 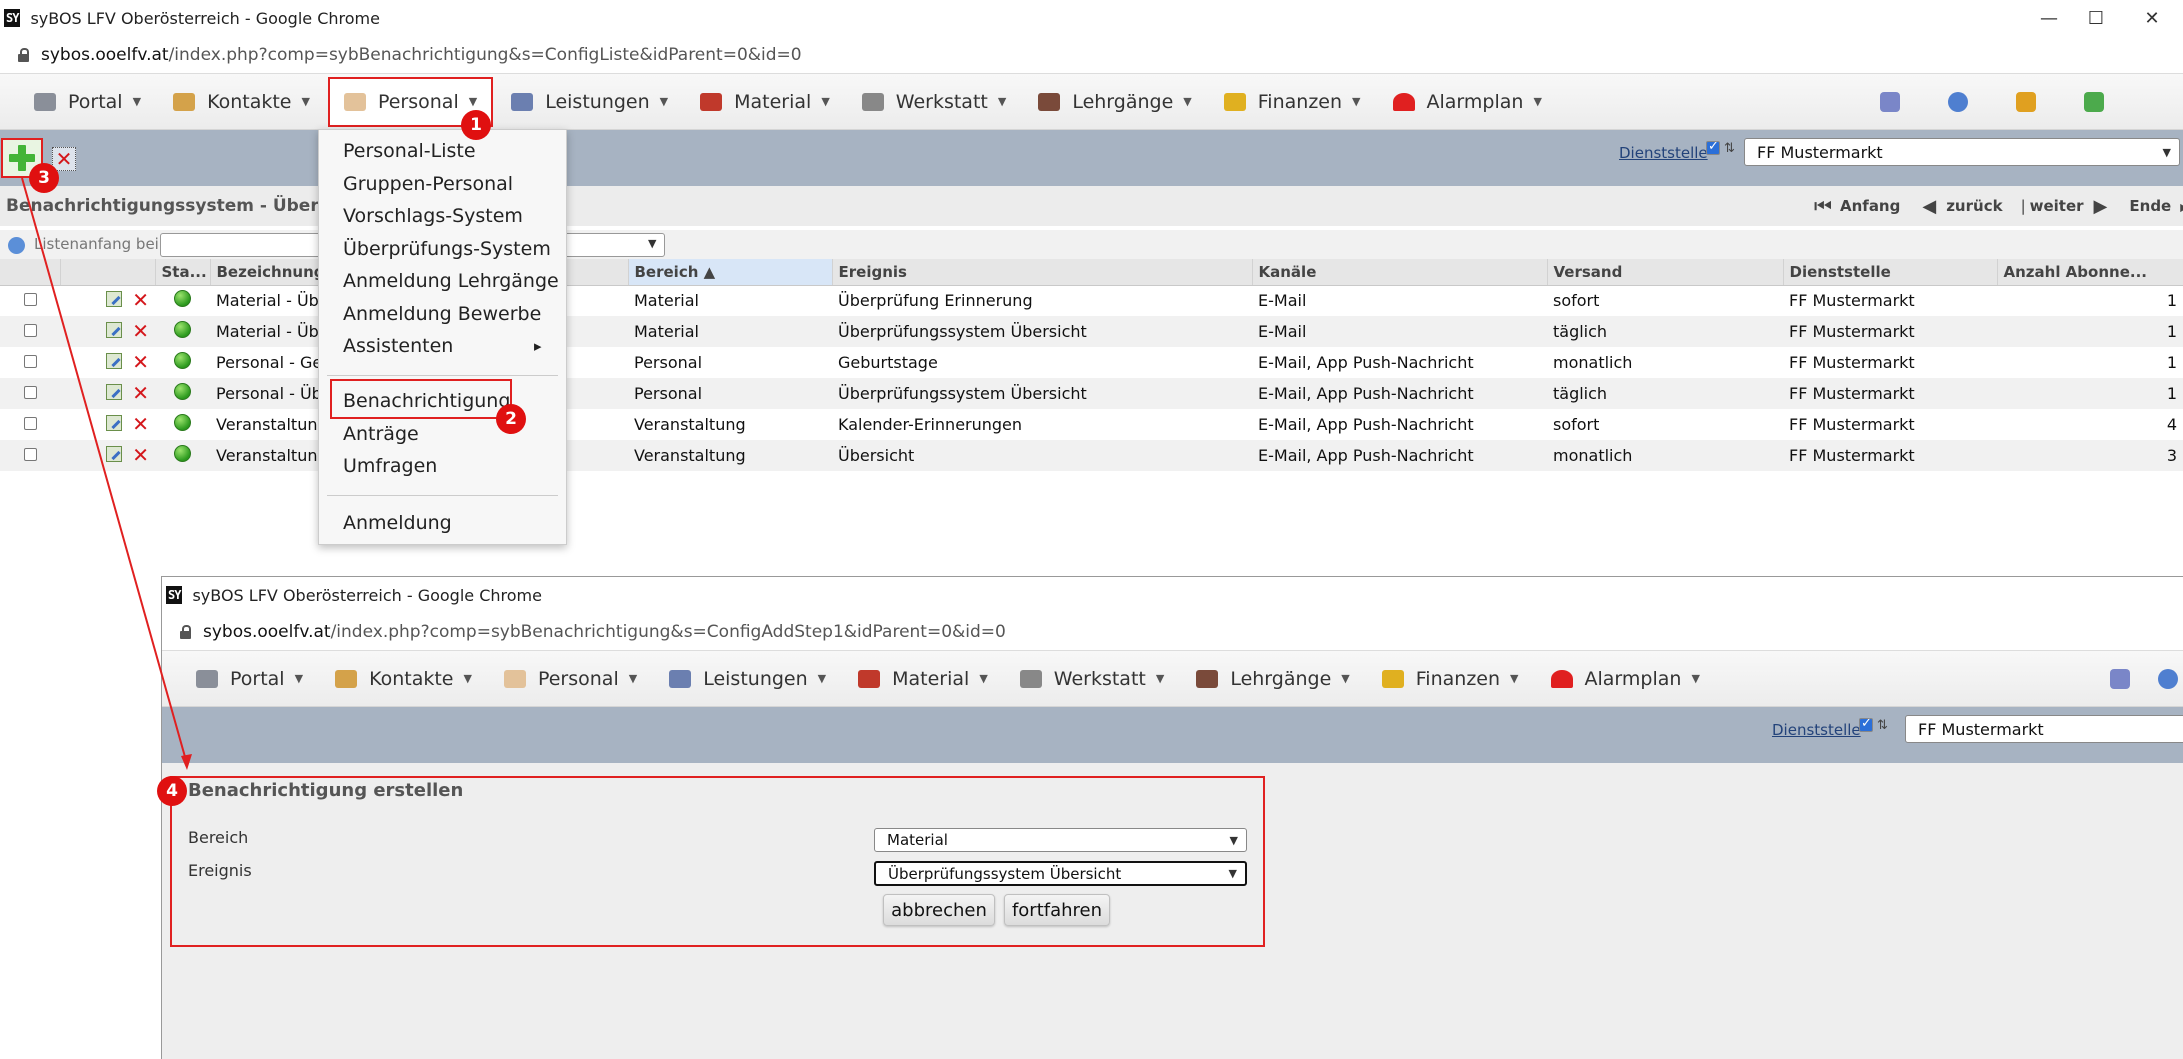 I want to click on menu-item-umfragen: Umfragen, so click(x=390, y=466).